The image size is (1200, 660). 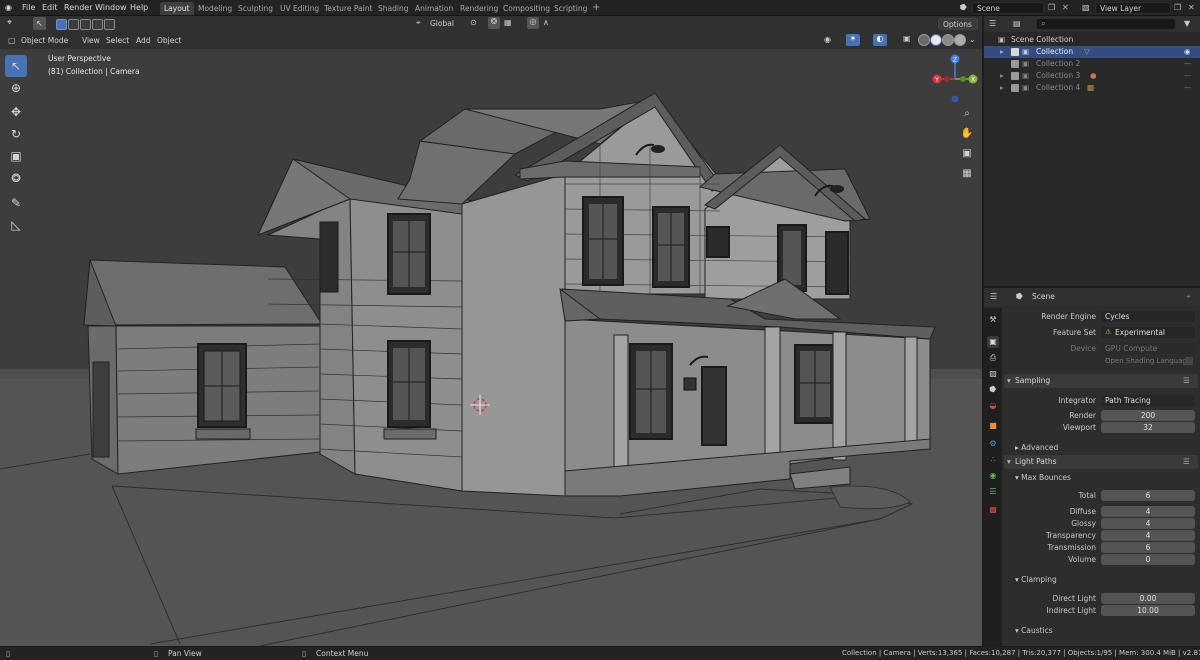 I want to click on osl-checkbox, so click(x=1189, y=361).